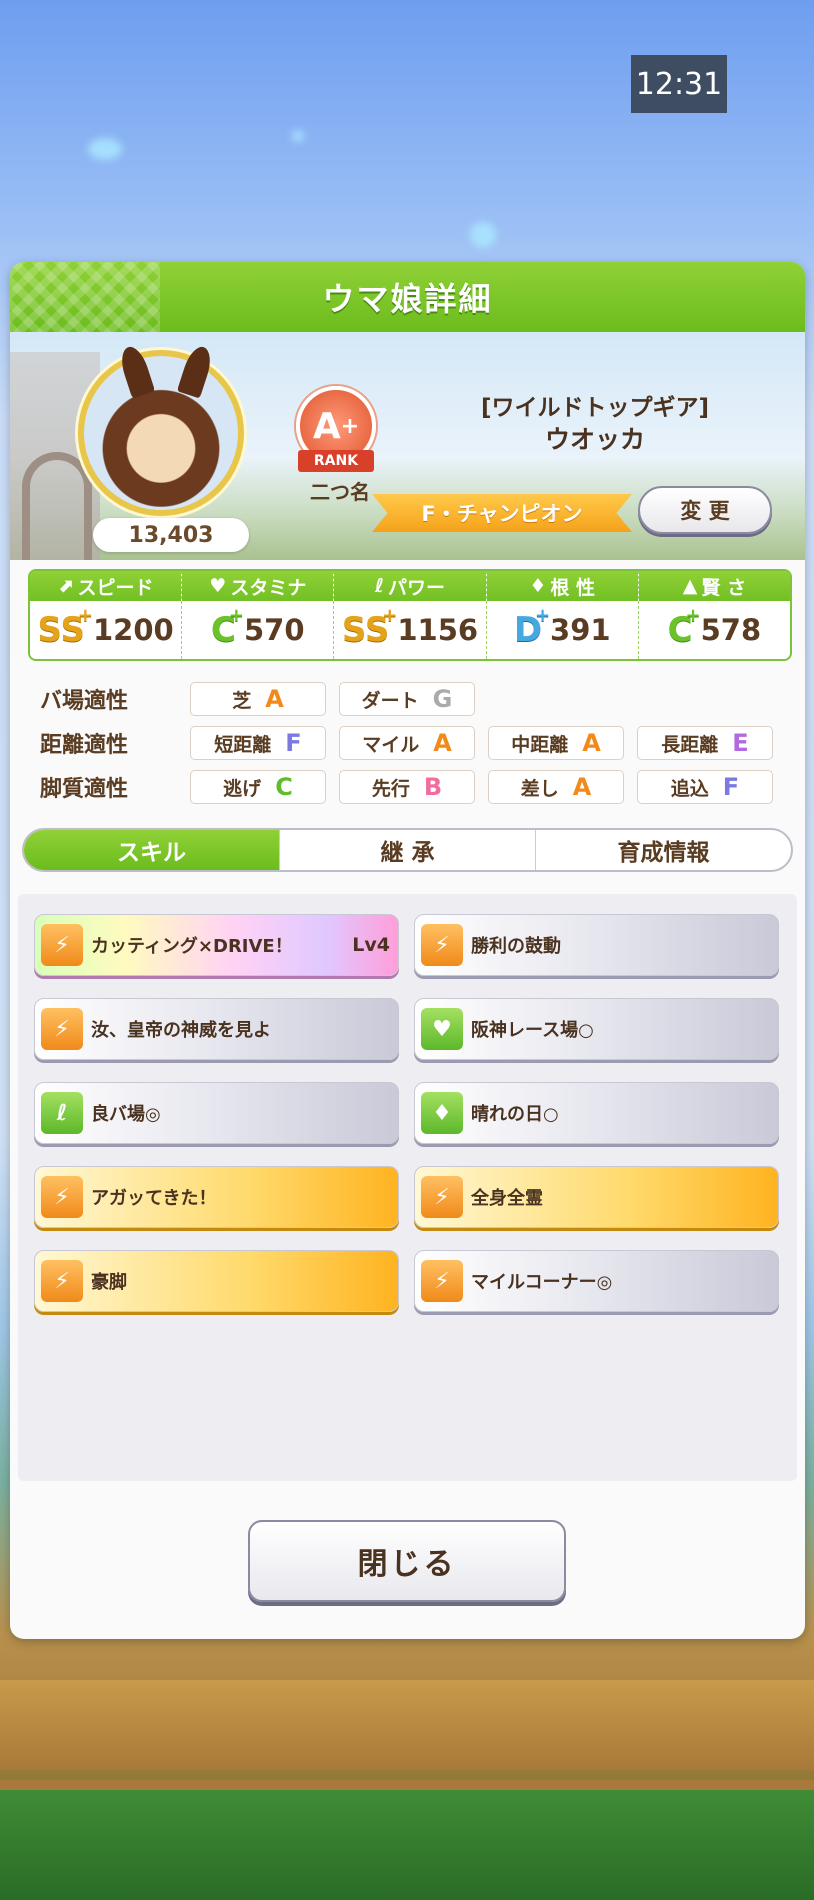 The height and width of the screenshot is (1900, 814). Describe the element at coordinates (161, 429) in the screenshot. I see `character-portrait` at that location.